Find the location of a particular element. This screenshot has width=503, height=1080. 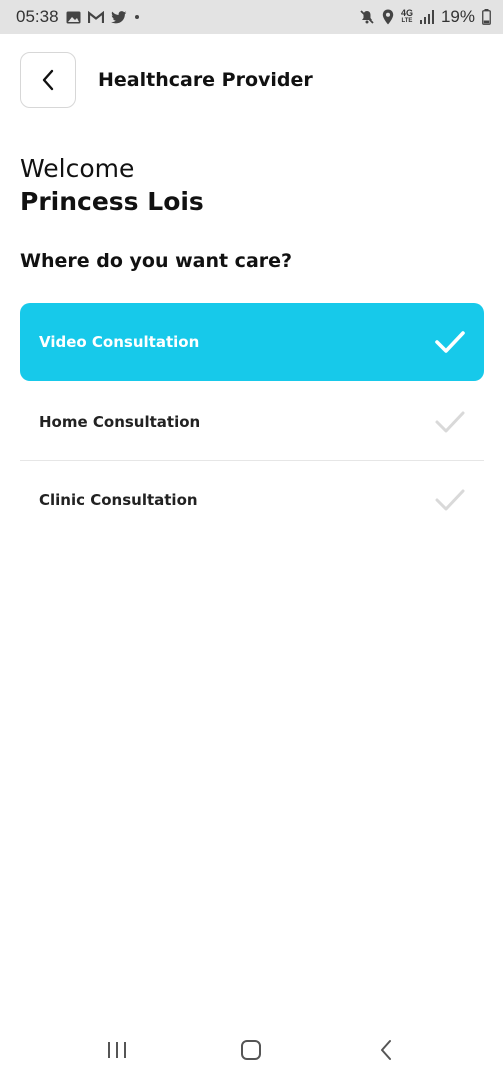

network-type: 4G LTE is located at coordinates (407, 17).